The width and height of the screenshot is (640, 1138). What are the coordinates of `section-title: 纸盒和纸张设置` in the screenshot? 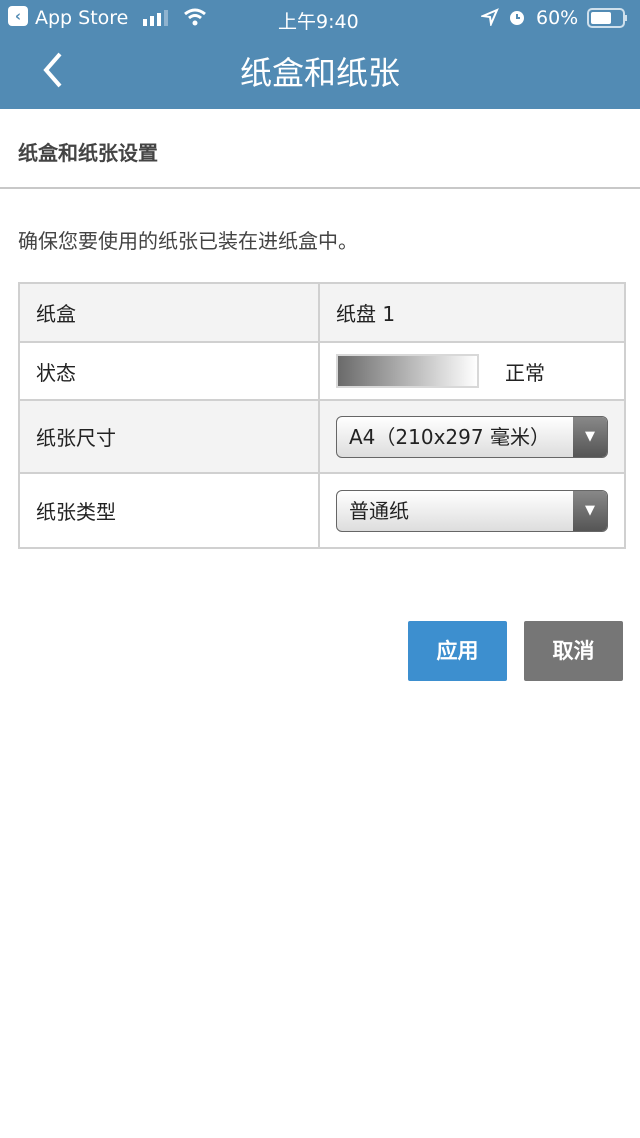 It's located at (88, 153).